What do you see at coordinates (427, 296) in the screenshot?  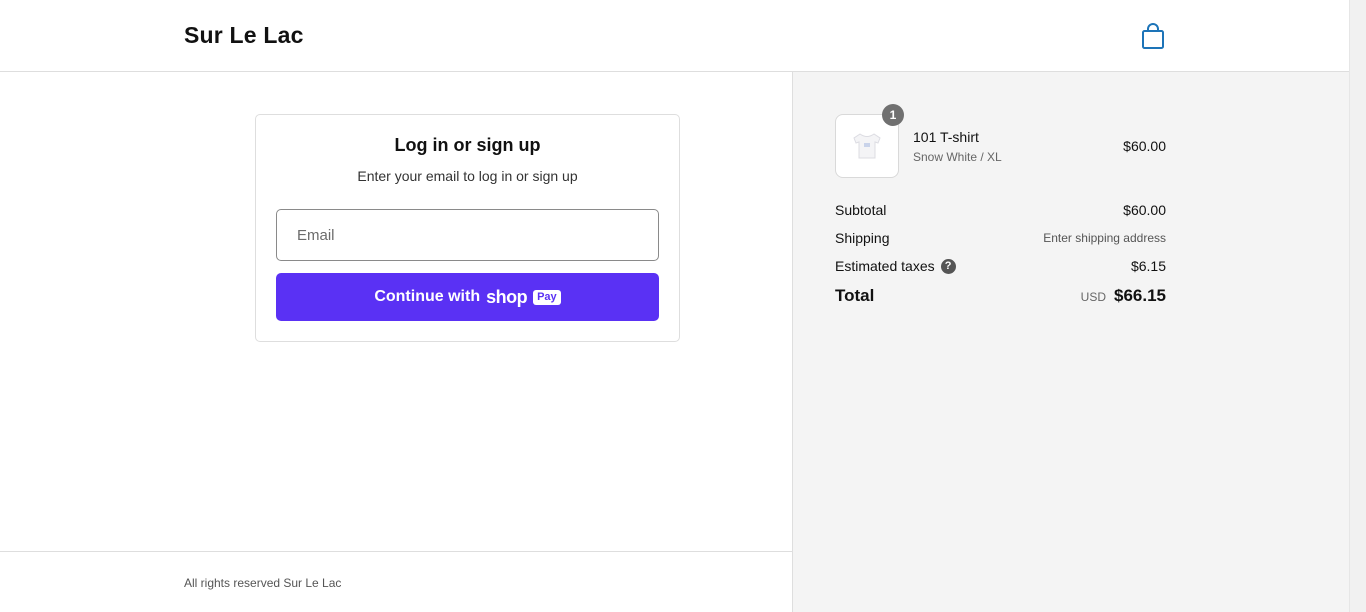 I see `shop-button-label: Continue with` at bounding box center [427, 296].